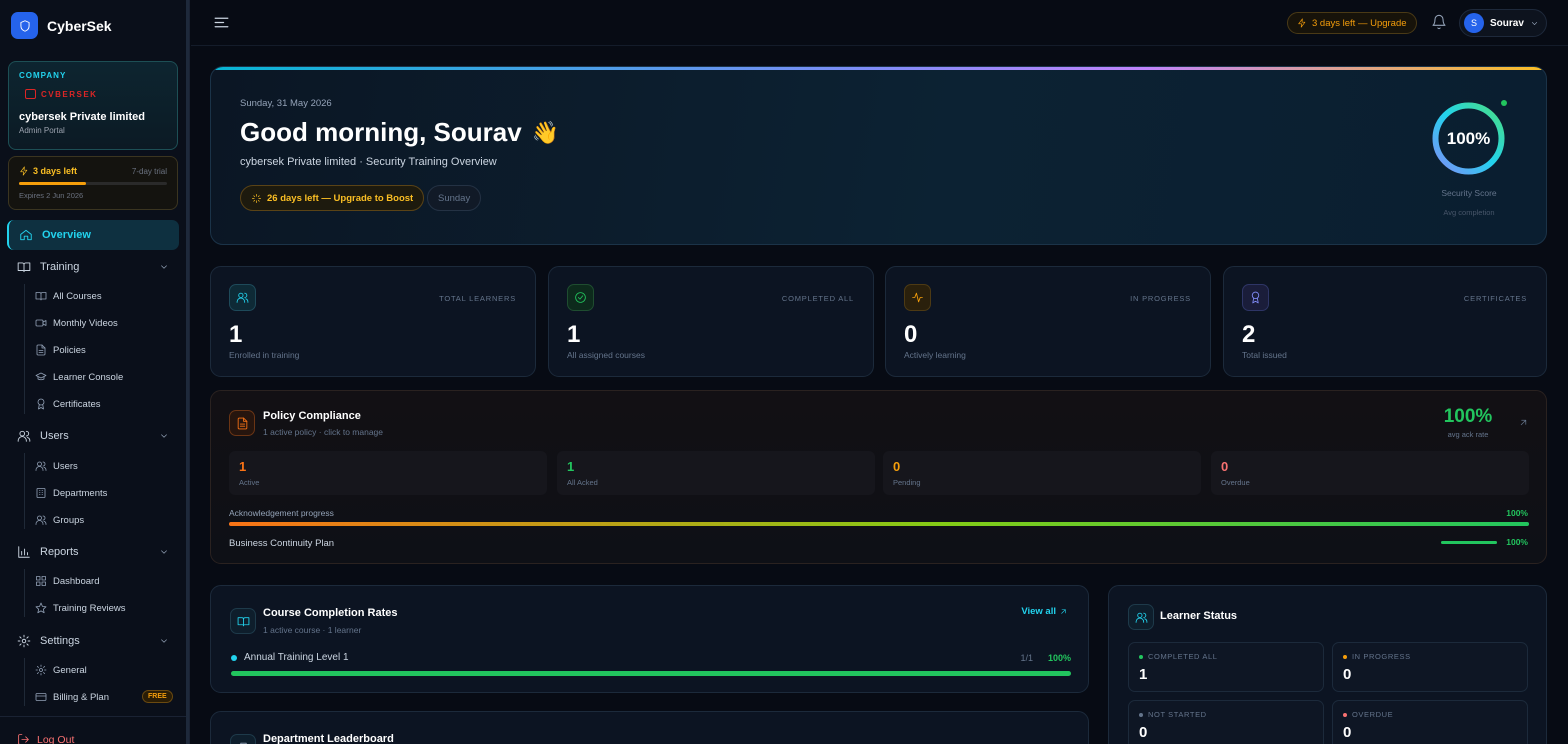  I want to click on book-open-icon, so click(243, 621).